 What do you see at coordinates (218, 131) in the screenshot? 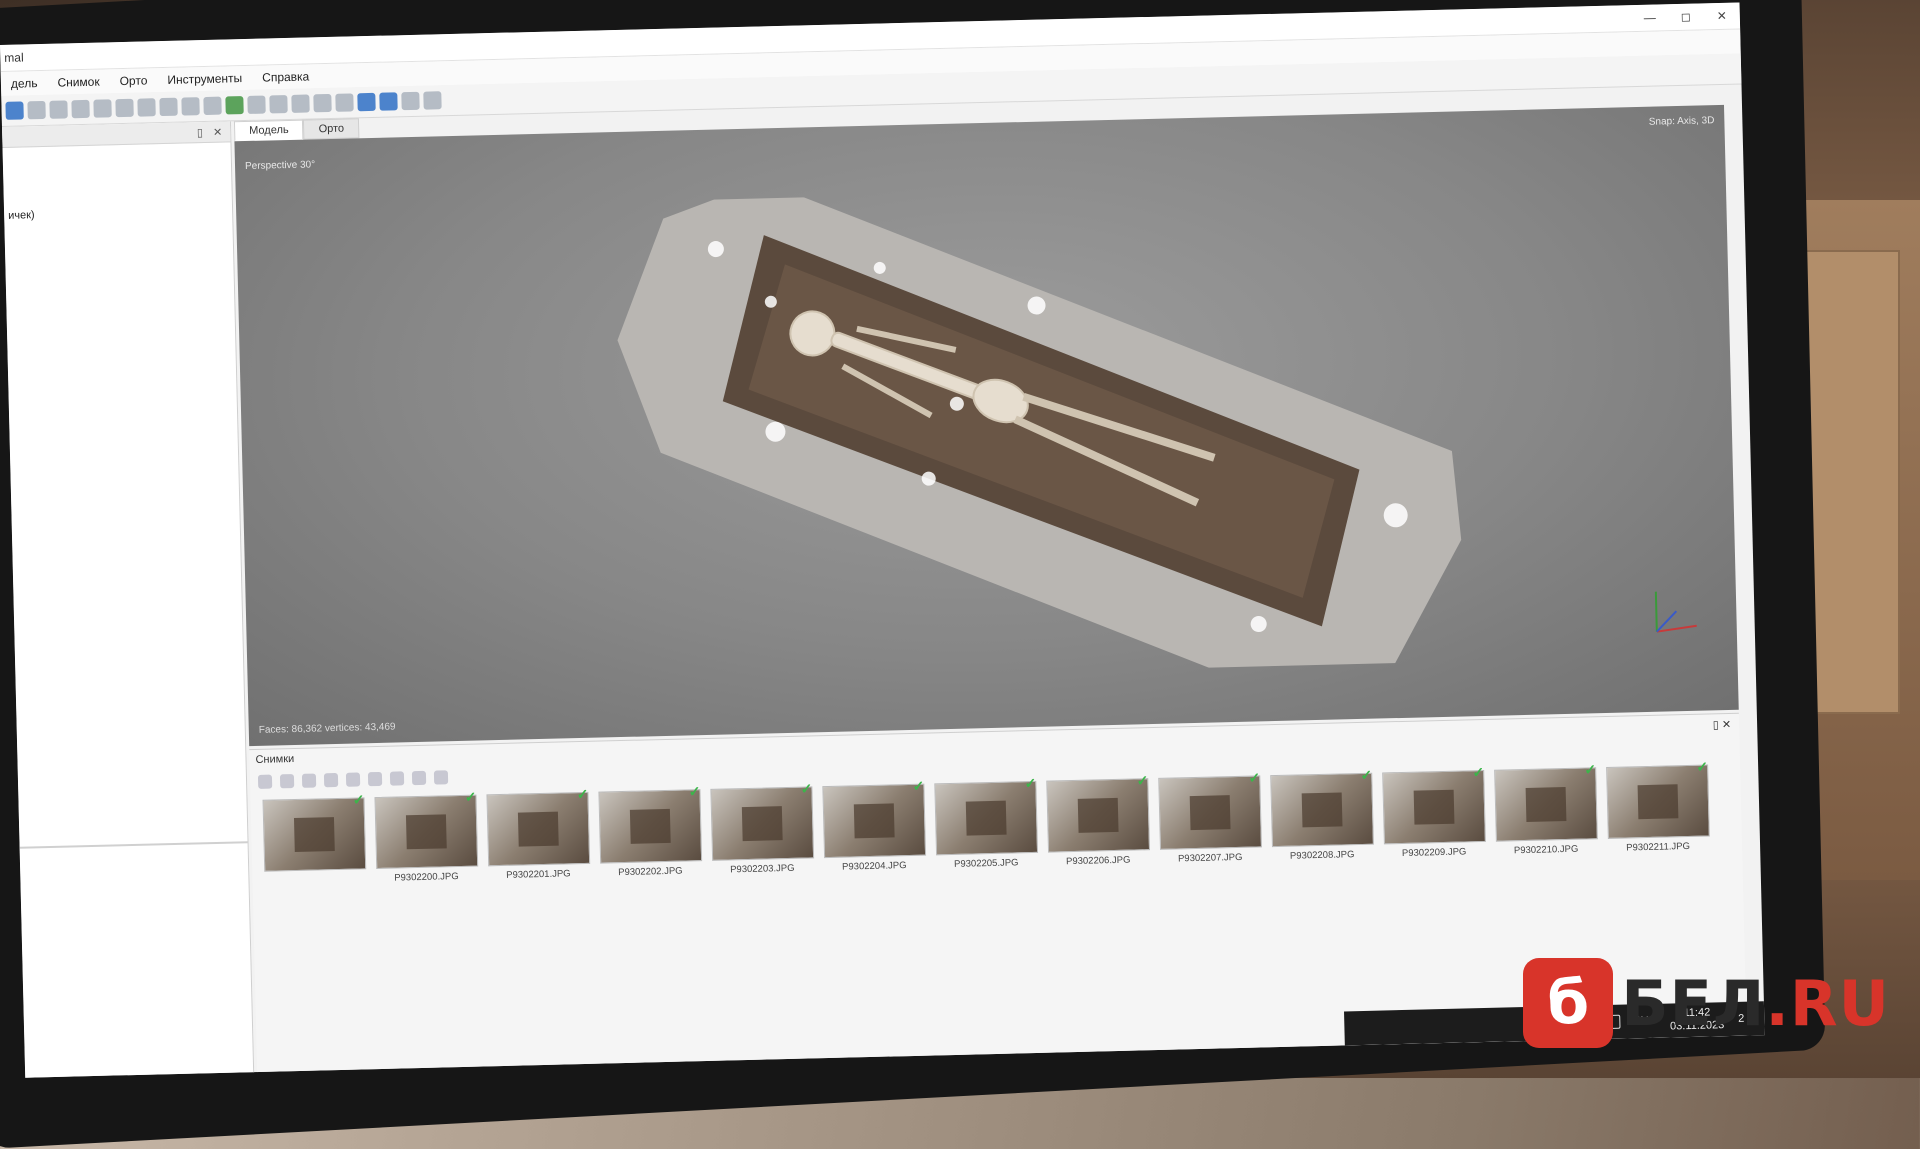
I see `panel-close-icon: ✕` at bounding box center [218, 131].